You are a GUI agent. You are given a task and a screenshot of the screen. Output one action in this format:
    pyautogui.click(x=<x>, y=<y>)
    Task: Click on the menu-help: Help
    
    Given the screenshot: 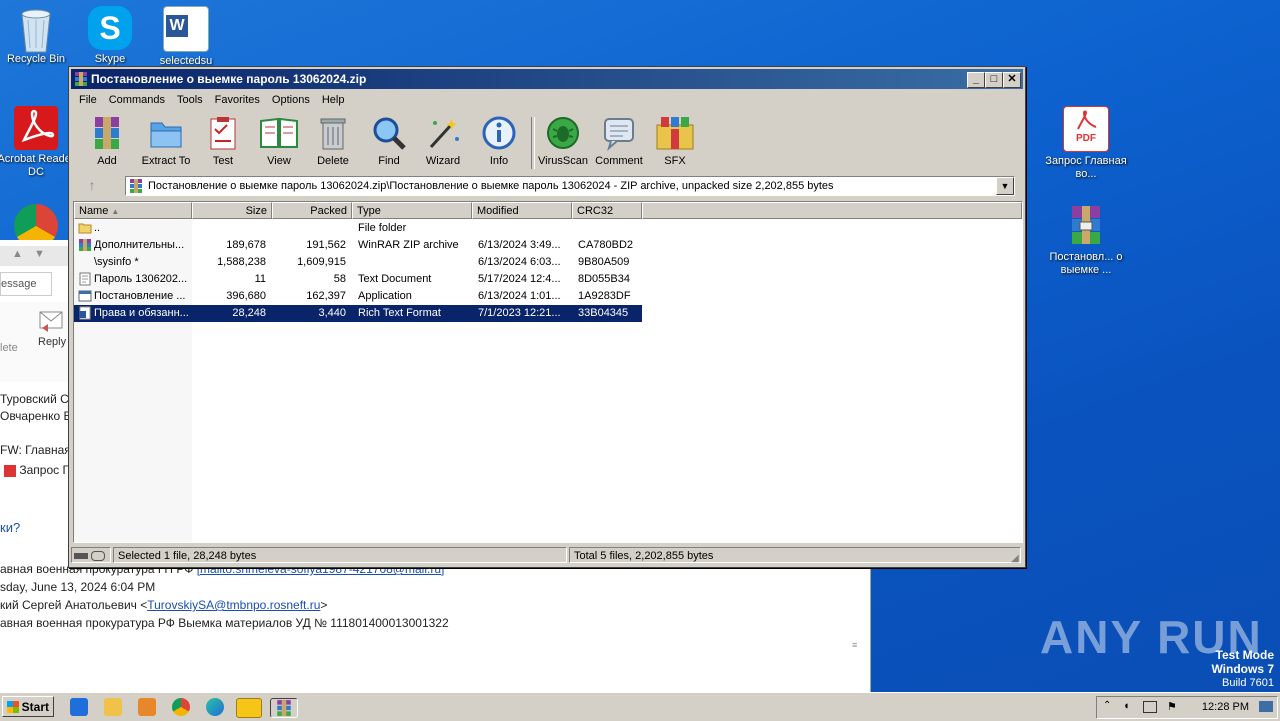 What is the action you would take?
    pyautogui.click(x=333, y=100)
    